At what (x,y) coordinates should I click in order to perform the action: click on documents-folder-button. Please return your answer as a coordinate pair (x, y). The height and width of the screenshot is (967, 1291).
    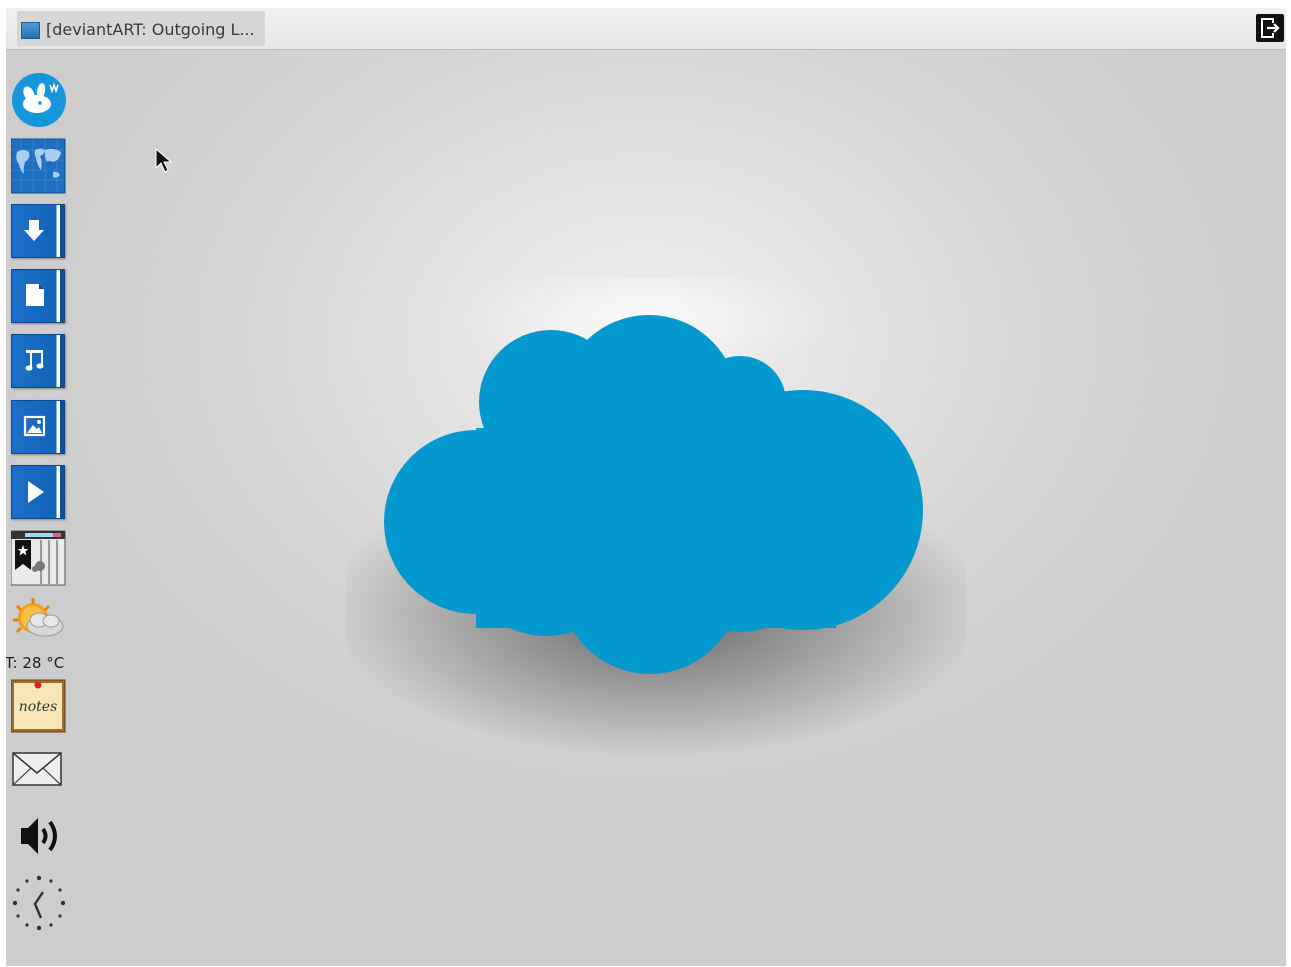
    Looking at the image, I should click on (39, 297).